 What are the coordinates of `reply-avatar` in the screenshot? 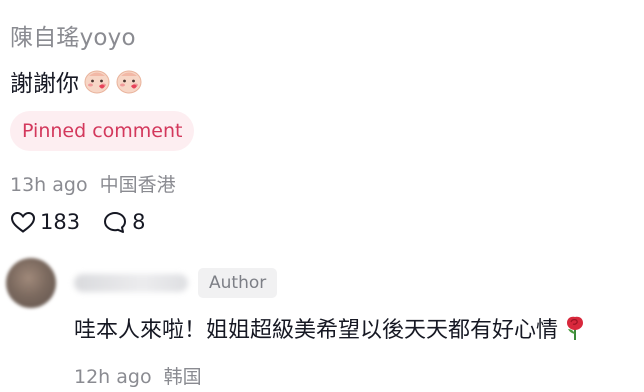 It's located at (31, 283).